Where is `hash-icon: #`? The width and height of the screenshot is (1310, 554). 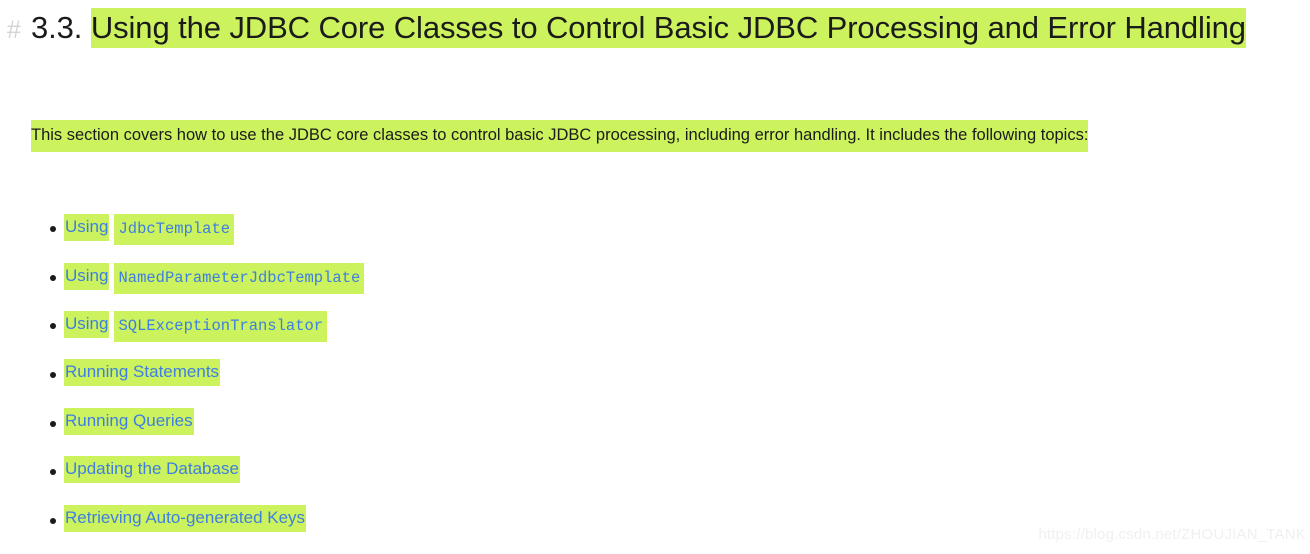
hash-icon: # is located at coordinates (14, 30).